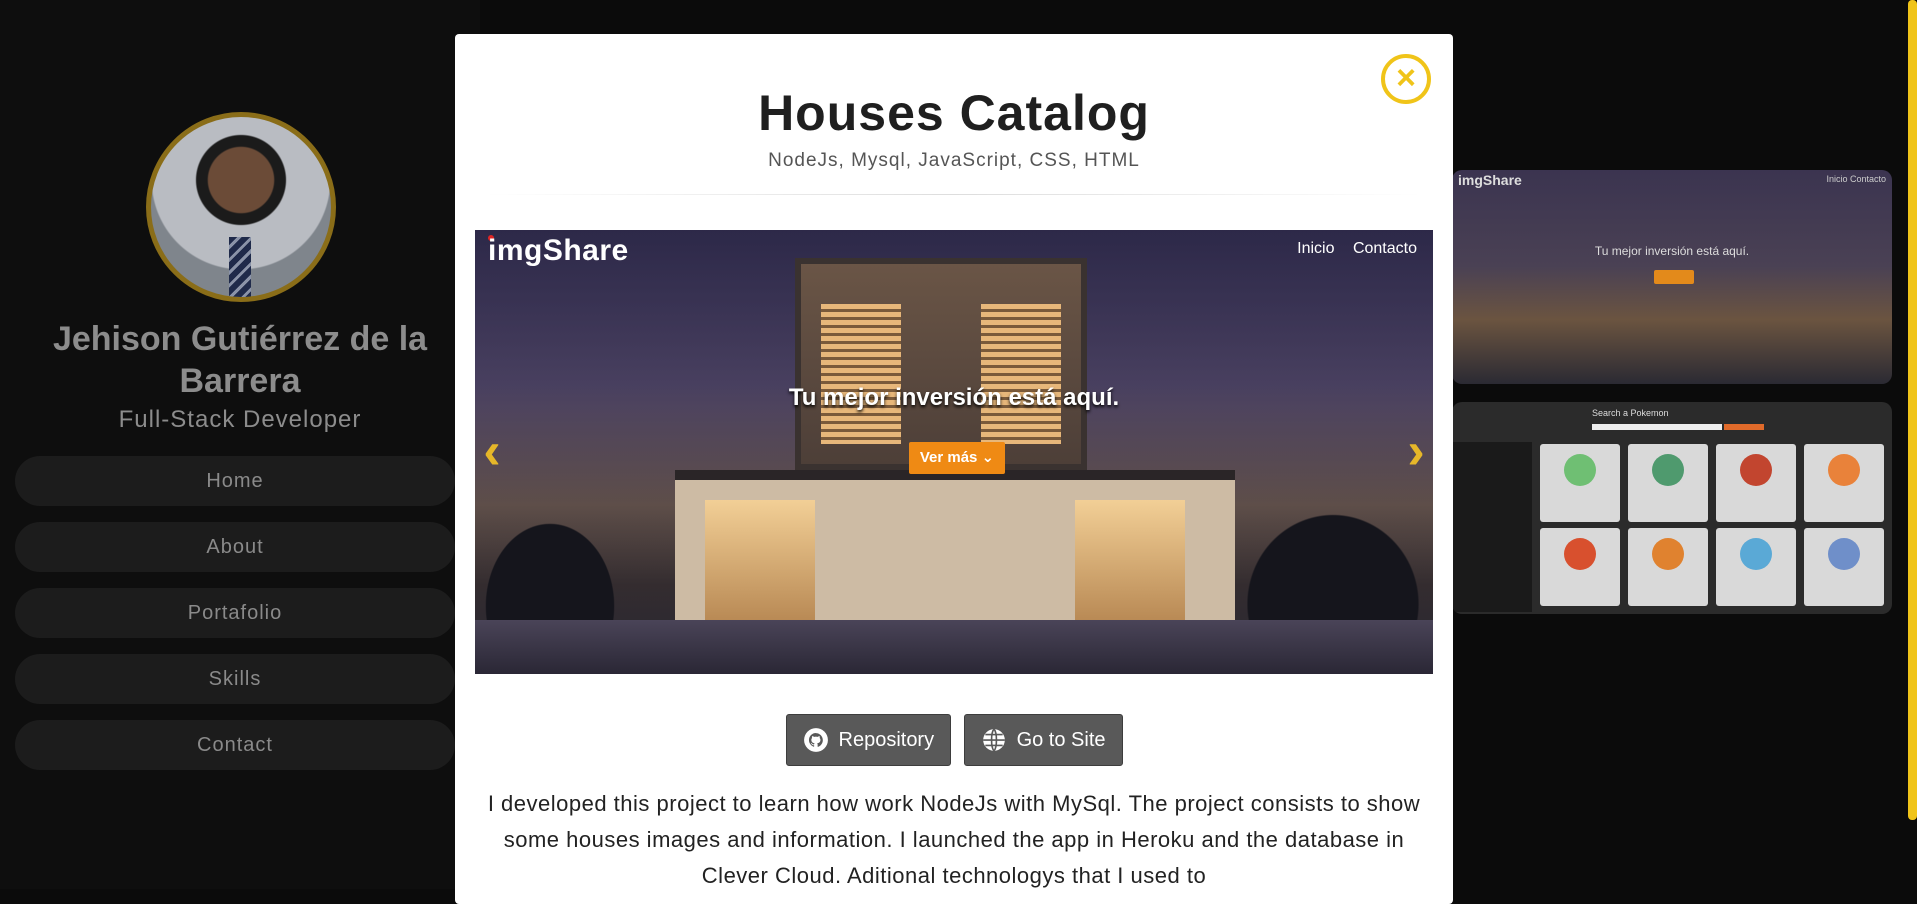 This screenshot has width=1917, height=904. I want to click on carousel-image-pool, so click(954, 647).